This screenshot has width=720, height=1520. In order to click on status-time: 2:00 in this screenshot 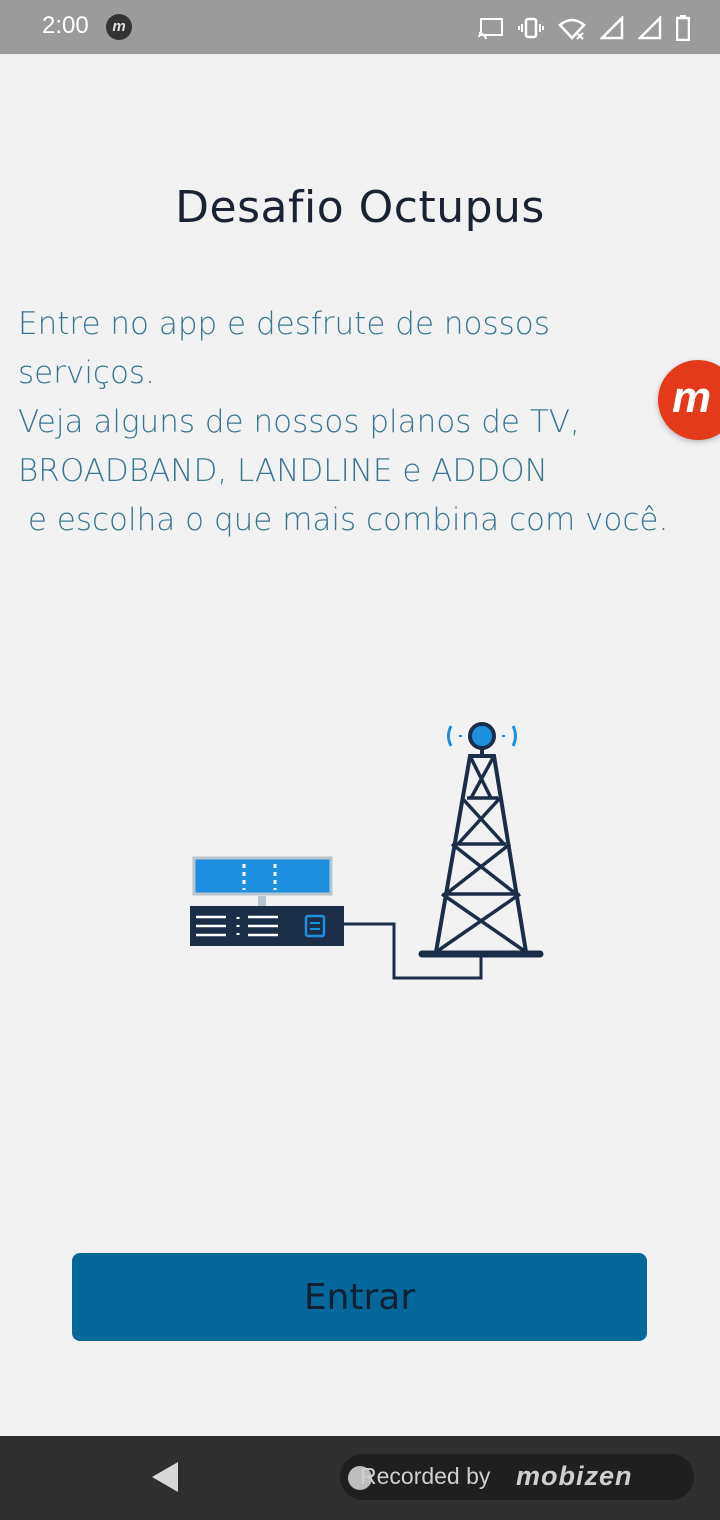, I will do `click(65, 25)`.